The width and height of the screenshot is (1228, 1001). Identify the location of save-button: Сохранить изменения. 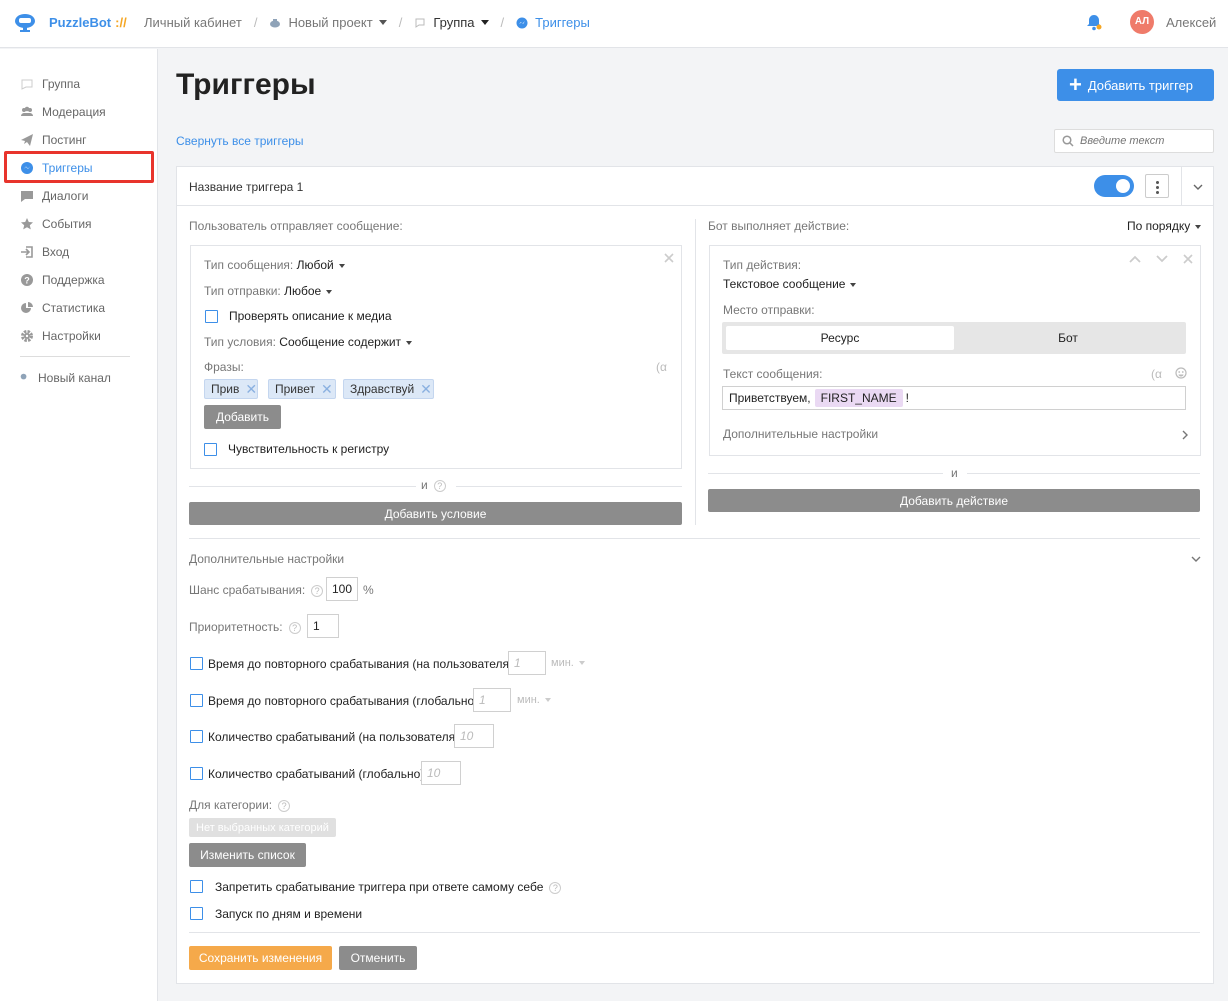
(260, 958).